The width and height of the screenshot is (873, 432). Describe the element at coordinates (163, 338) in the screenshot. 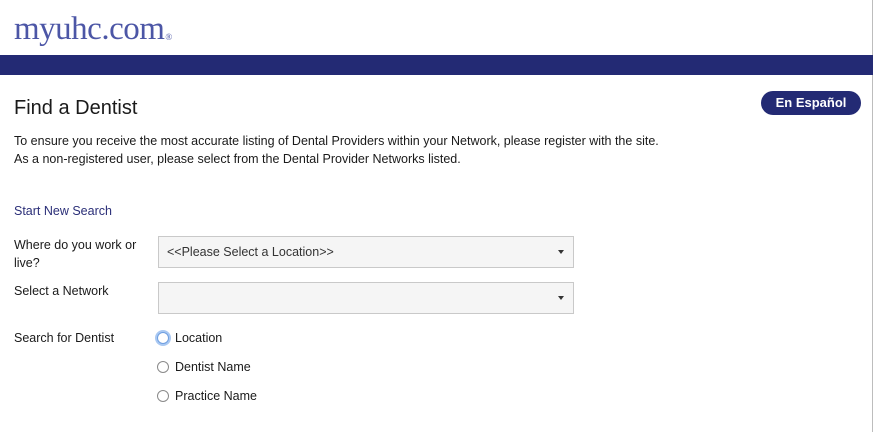

I see `location-radio` at that location.